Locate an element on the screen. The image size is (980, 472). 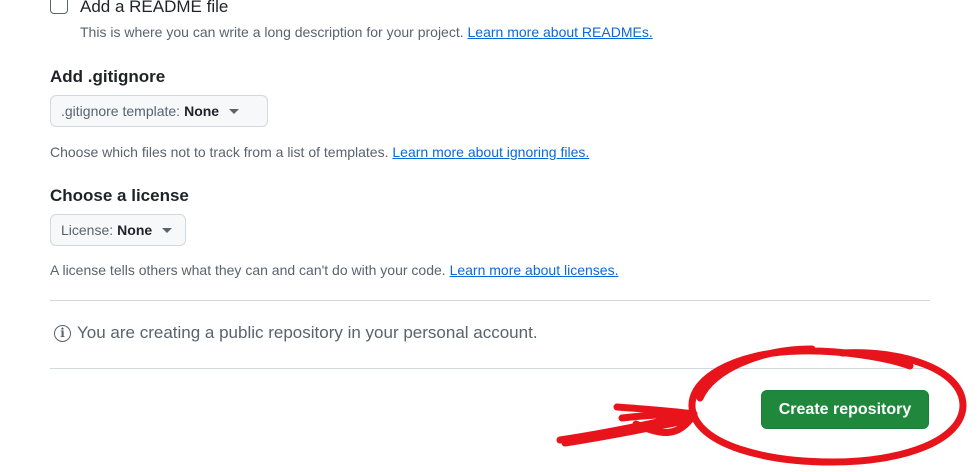
license-select: License: None is located at coordinates (118, 230).